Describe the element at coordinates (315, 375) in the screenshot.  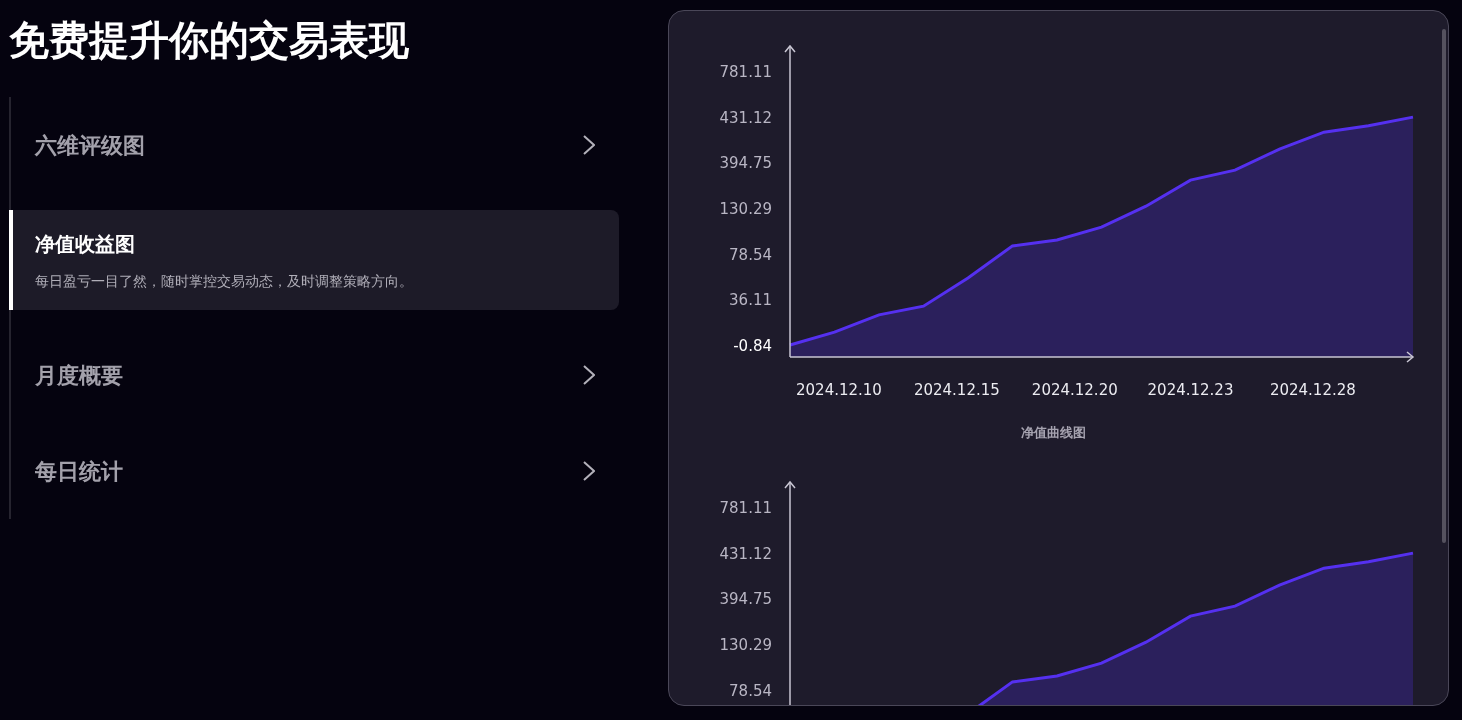
I see `menu-item: 月度概要` at that location.